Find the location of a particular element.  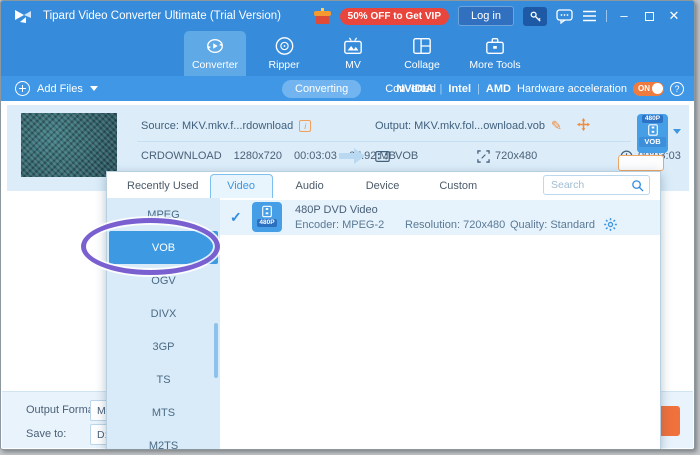

register-key-button is located at coordinates (535, 16).